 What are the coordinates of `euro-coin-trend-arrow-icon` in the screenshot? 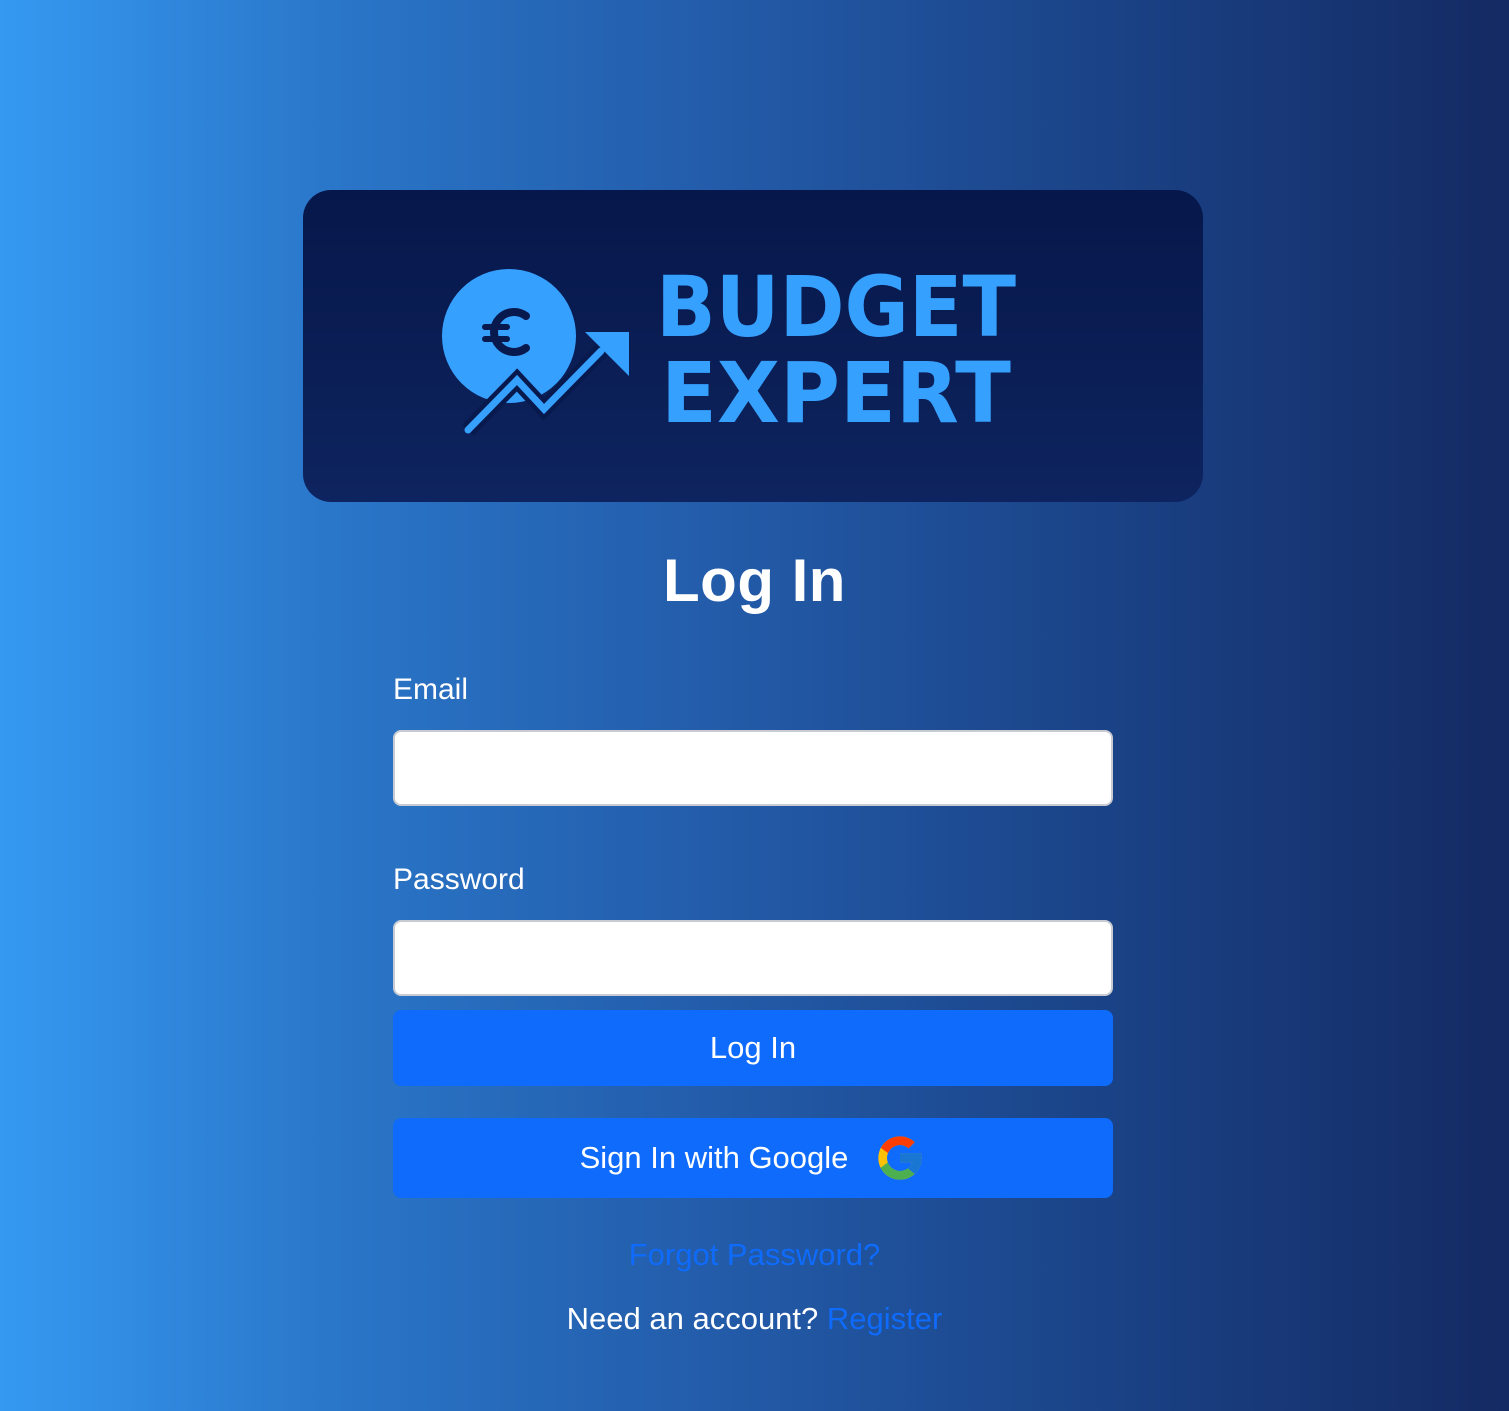 It's located at (535, 352).